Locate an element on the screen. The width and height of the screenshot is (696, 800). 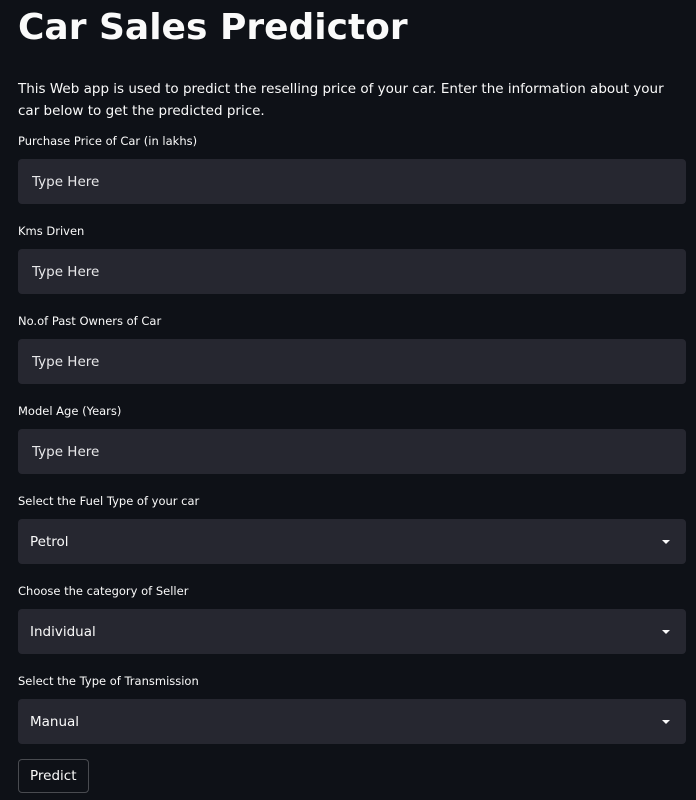
fuel-type-field: Select the Fuel Type of your car Petrol is located at coordinates (352, 528).